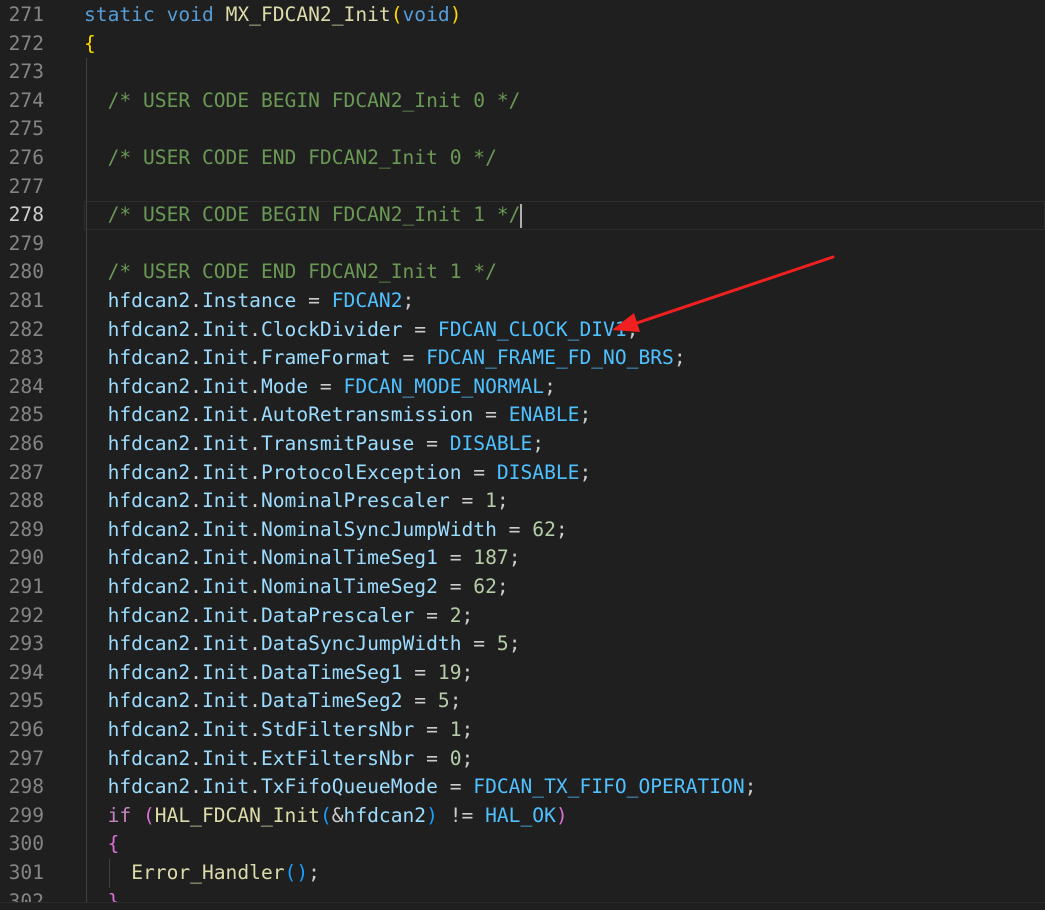 This screenshot has height=910, width=1045. What do you see at coordinates (564, 301) in the screenshot?
I see `code-line: hfdcan2.Instance = FDCAN2;` at bounding box center [564, 301].